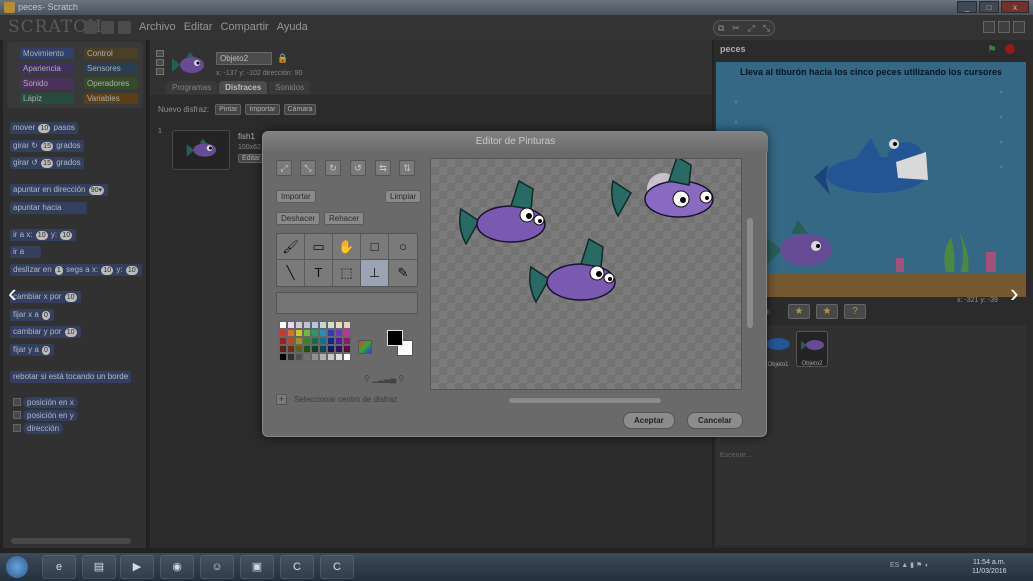 The width and height of the screenshot is (1033, 581). What do you see at coordinates (649, 420) in the screenshot?
I see `accept-button: Aceptar` at bounding box center [649, 420].